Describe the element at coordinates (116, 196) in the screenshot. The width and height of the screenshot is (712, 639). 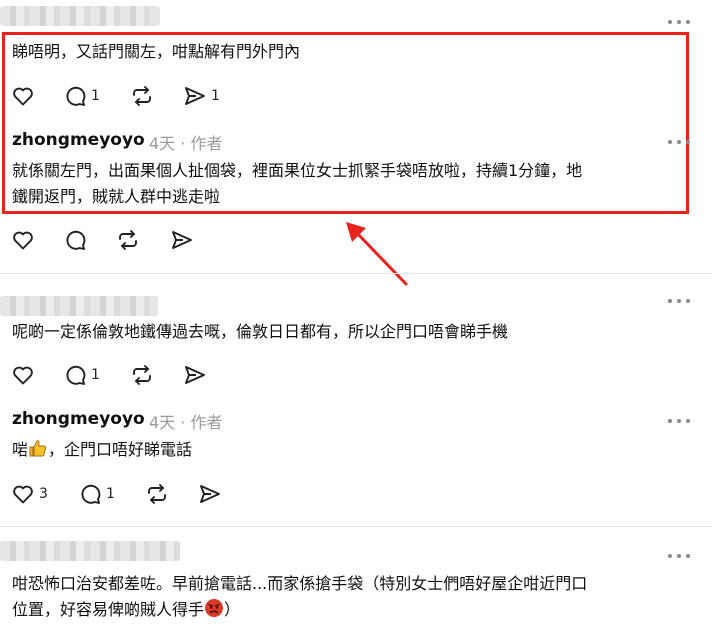
I see `reply-text-line: 鐵開返門，賊就人群中逃走啦` at that location.